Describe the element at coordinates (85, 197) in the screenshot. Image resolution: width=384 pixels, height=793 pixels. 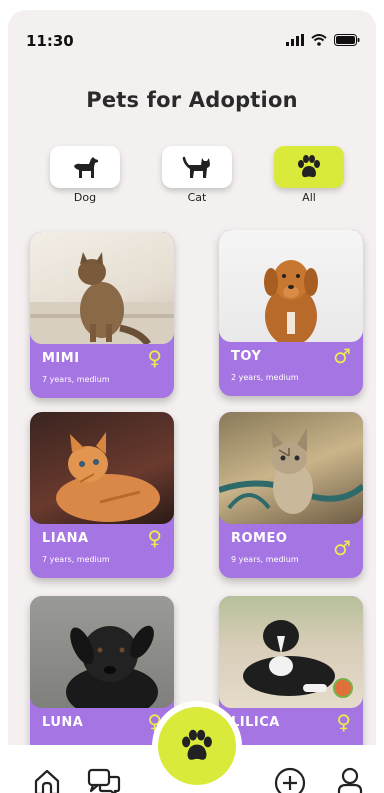
I see `category-dog-label: Dog` at that location.